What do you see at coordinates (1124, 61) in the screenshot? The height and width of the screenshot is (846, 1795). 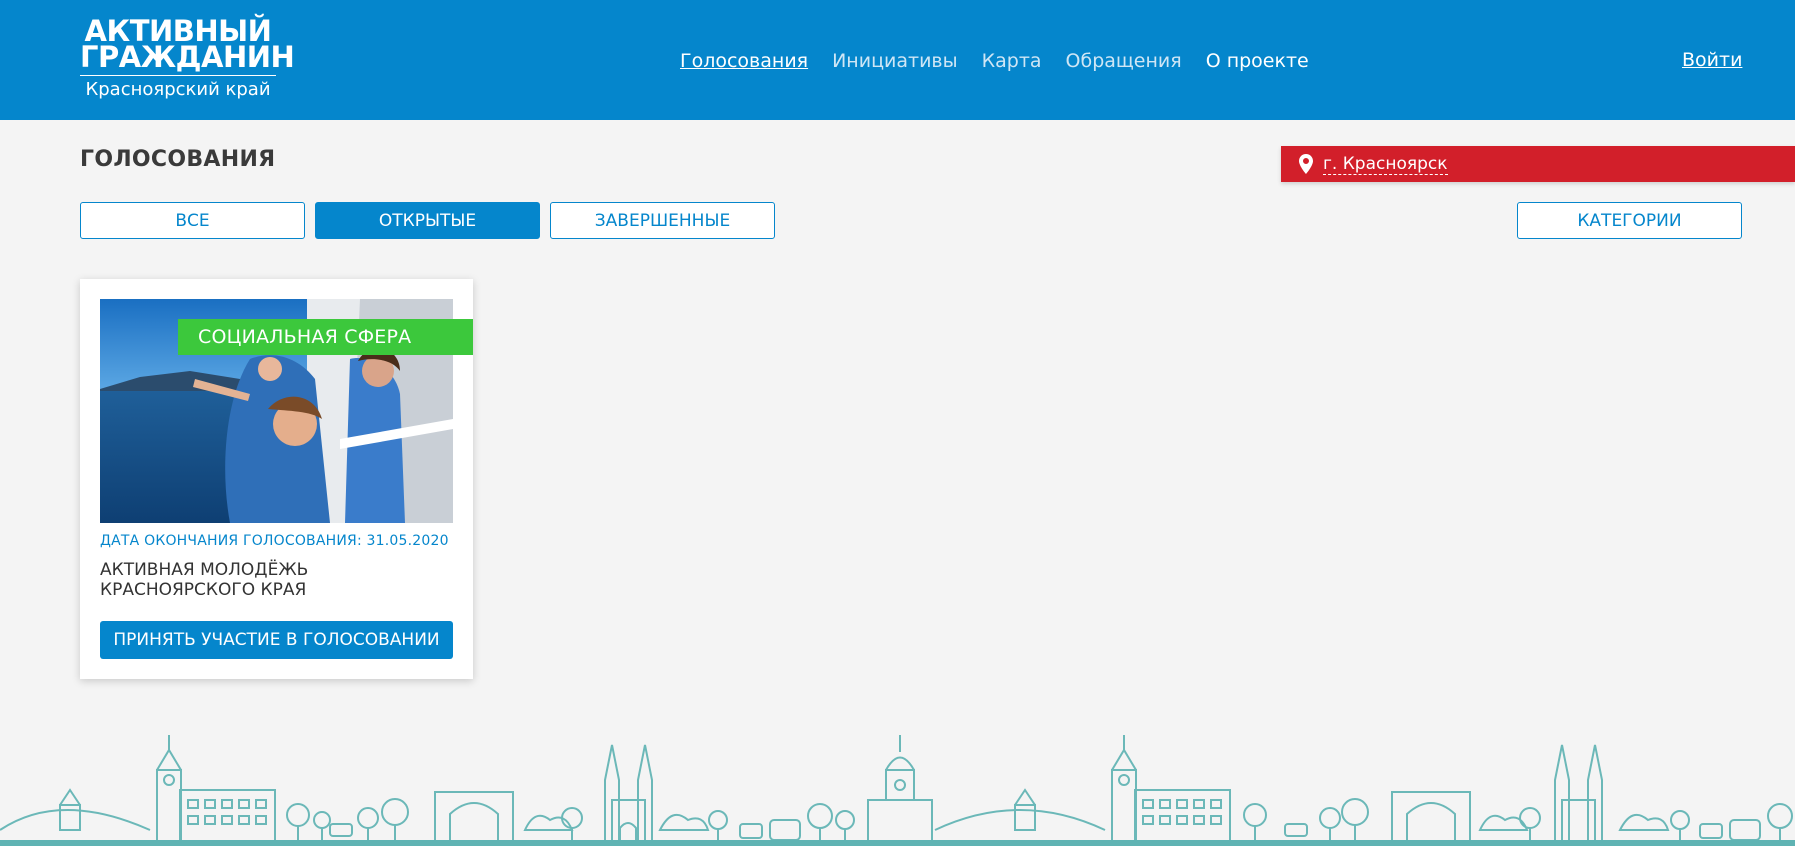 I see `nav-item-appeals: Обращения` at bounding box center [1124, 61].